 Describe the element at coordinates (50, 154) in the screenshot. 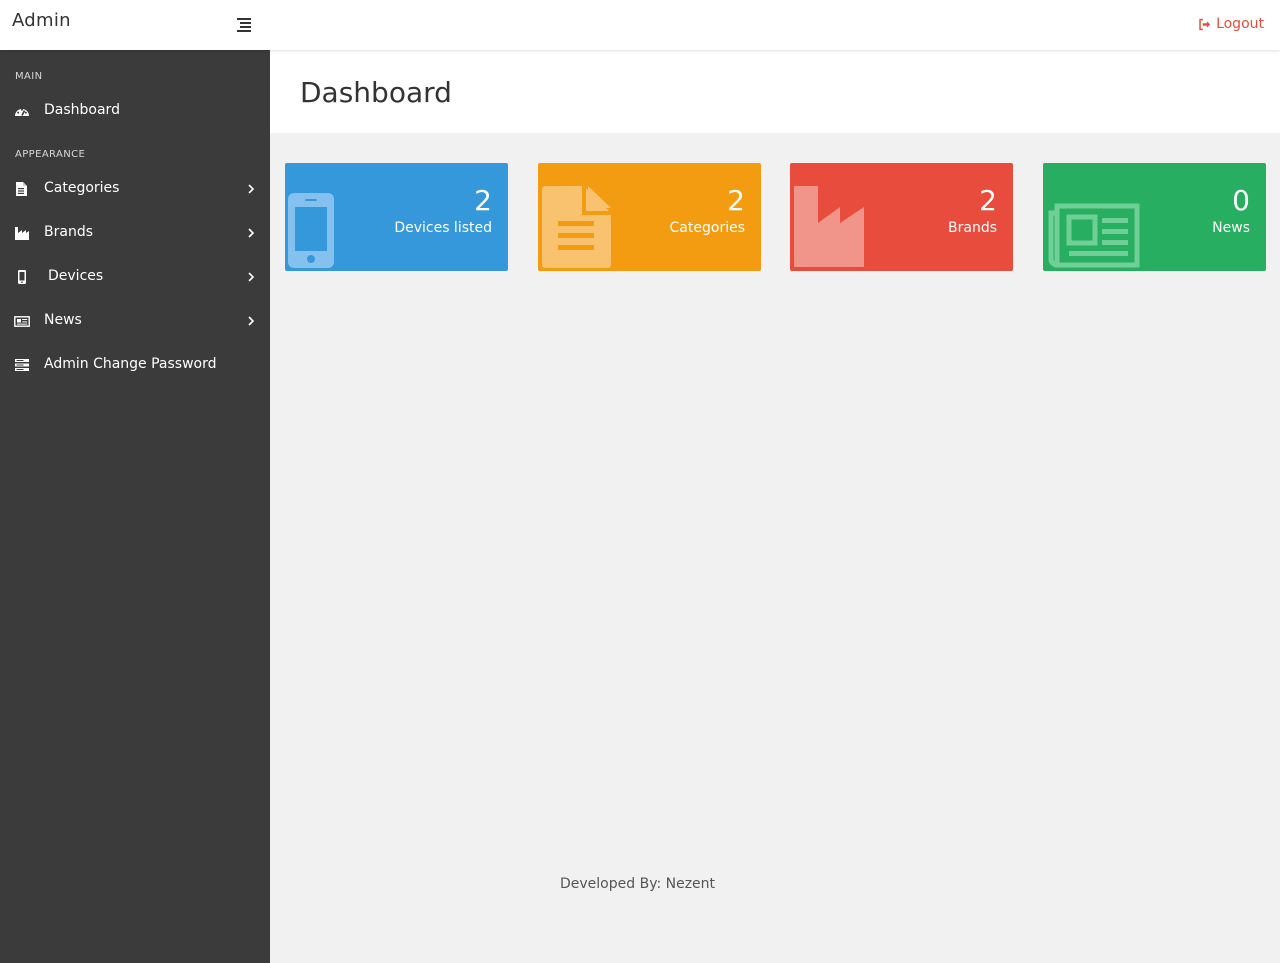

I see `sidebar-section-appearance: APPEARANCE` at that location.